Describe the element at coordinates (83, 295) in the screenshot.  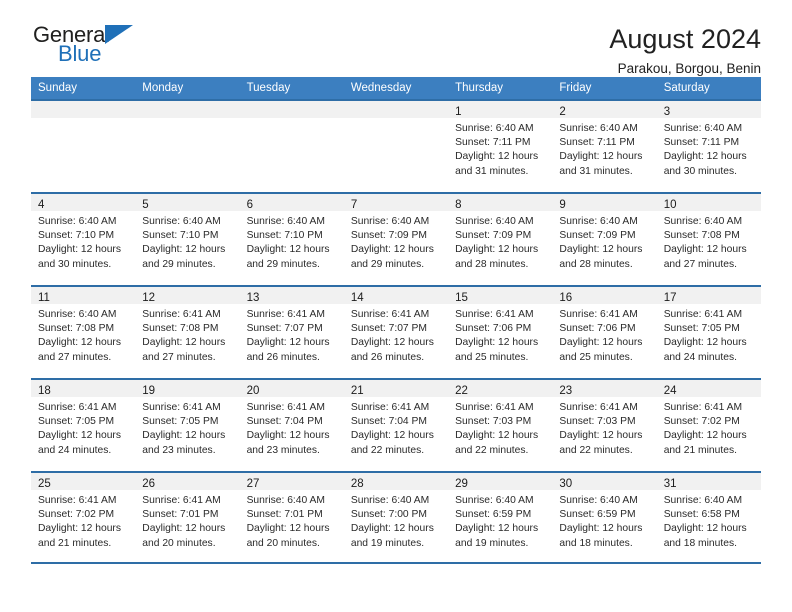
I see `day-number-band: 11` at that location.